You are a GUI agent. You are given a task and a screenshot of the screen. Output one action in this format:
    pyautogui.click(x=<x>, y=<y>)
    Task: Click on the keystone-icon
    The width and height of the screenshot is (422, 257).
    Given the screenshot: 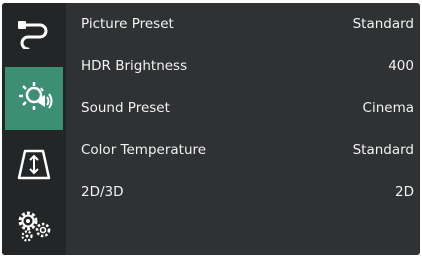 What is the action you would take?
    pyautogui.click(x=34, y=165)
    